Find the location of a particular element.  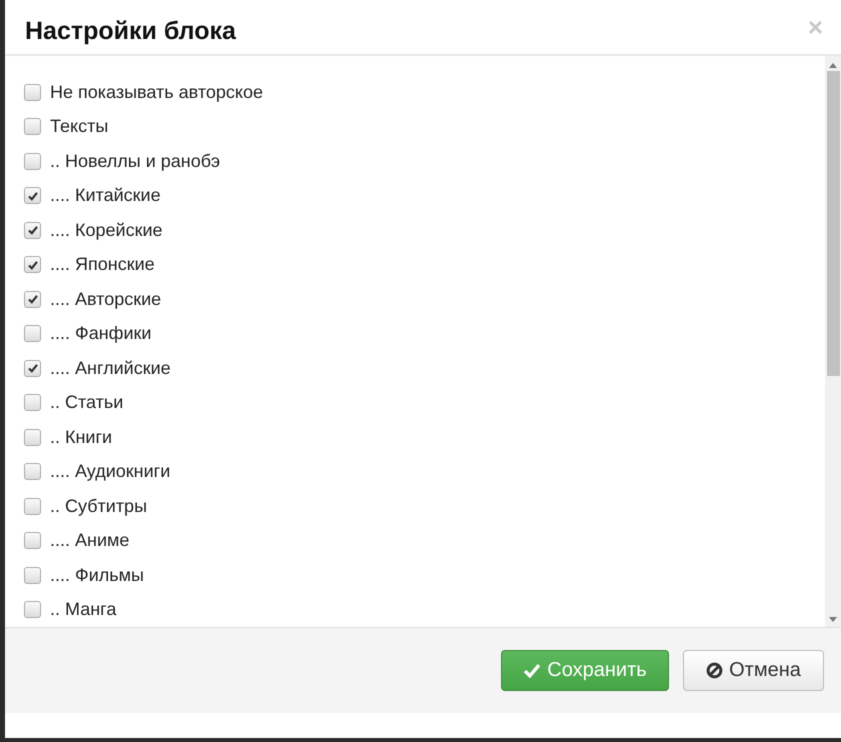

option-label: .... Английские is located at coordinates (110, 368).